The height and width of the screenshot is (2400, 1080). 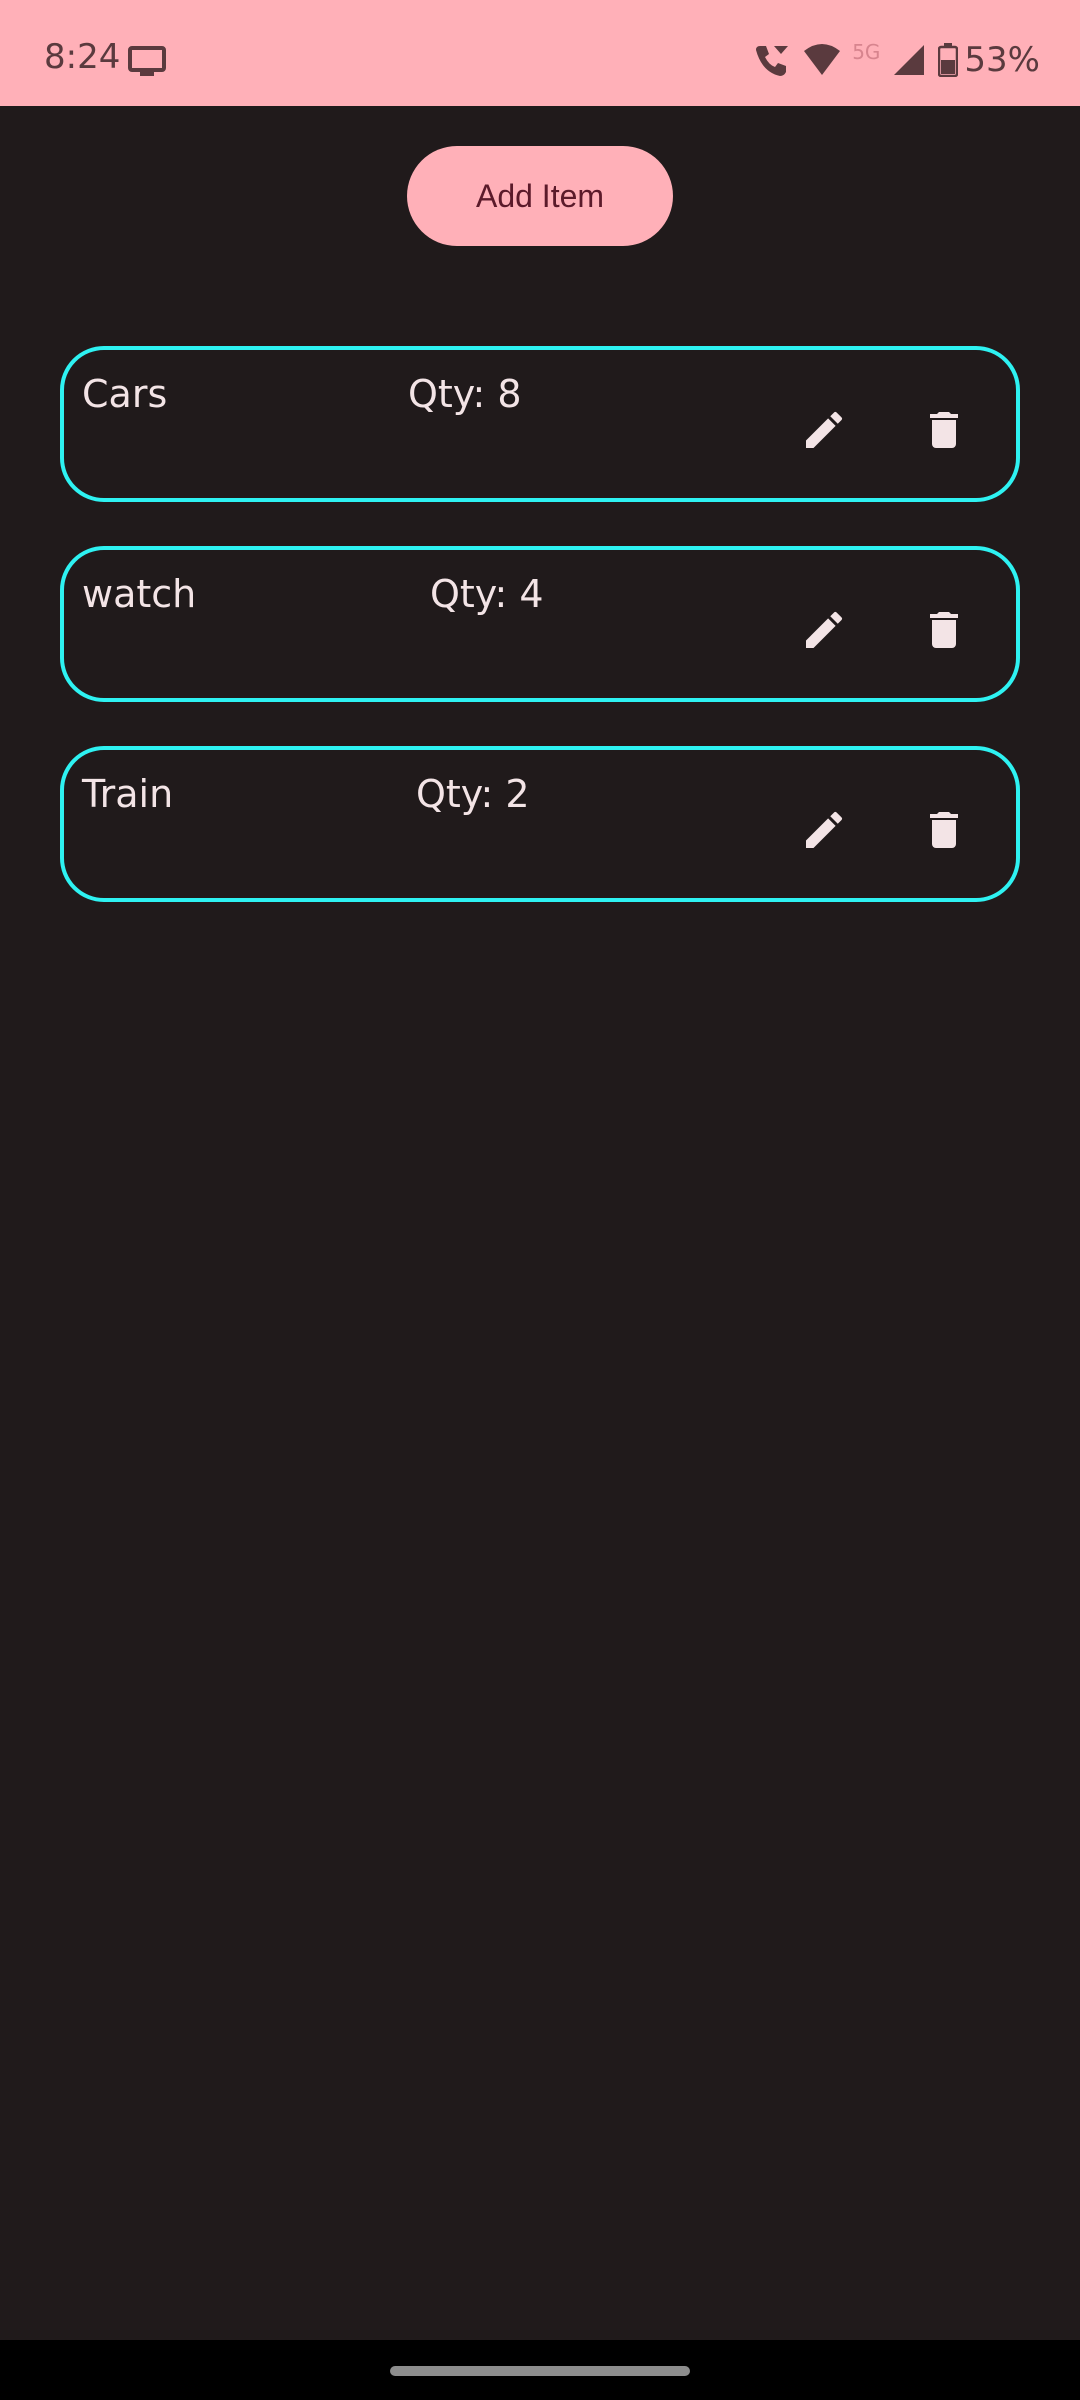 I want to click on home-gesture-handle, so click(x=540, y=2371).